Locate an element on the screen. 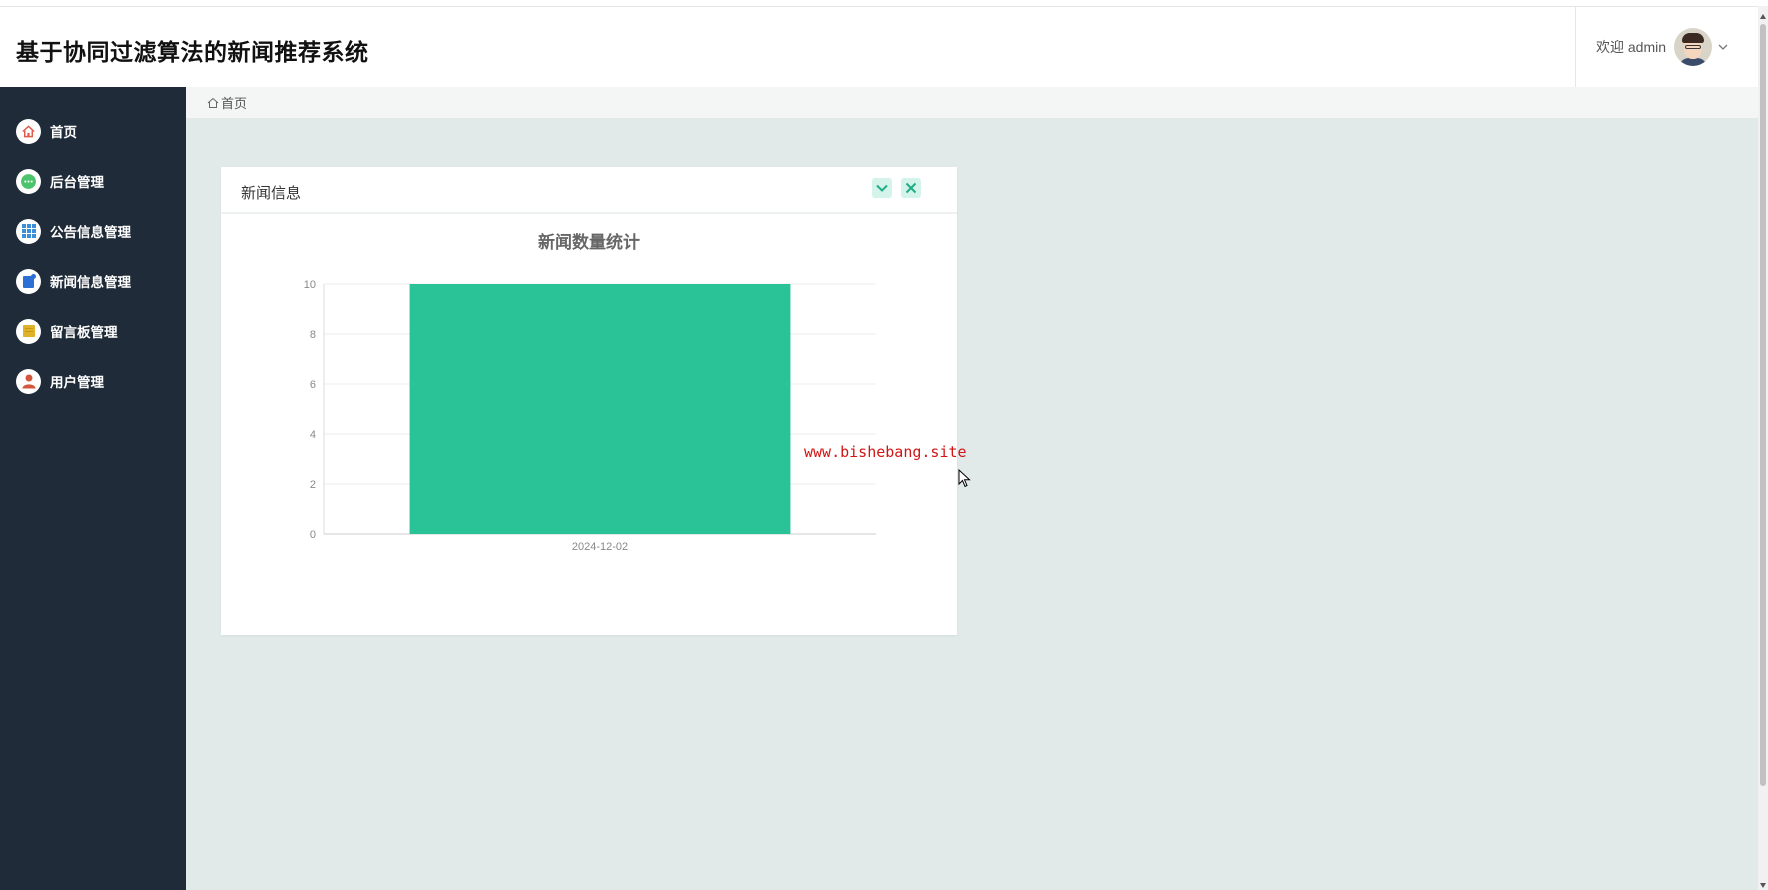 This screenshot has height=890, width=1768. sidebar-item-users: 用户管理 is located at coordinates (93, 381).